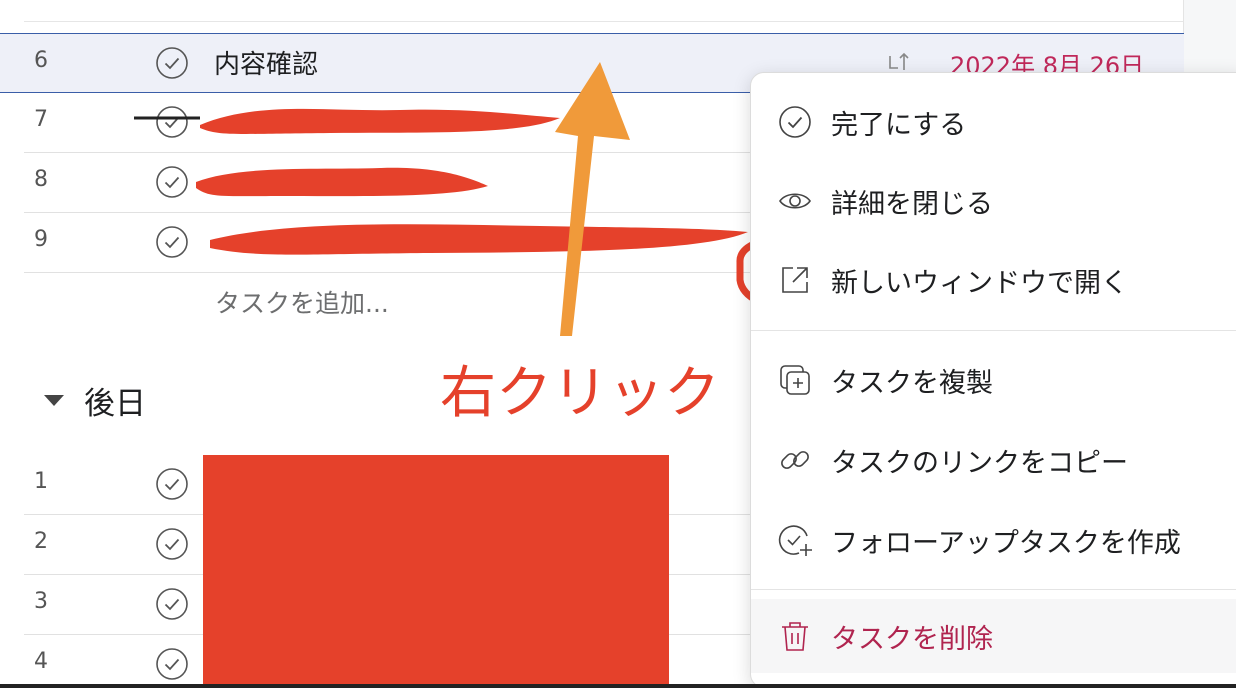  What do you see at coordinates (912, 383) in the screenshot?
I see `menu-item-label: タスクを複製` at bounding box center [912, 383].